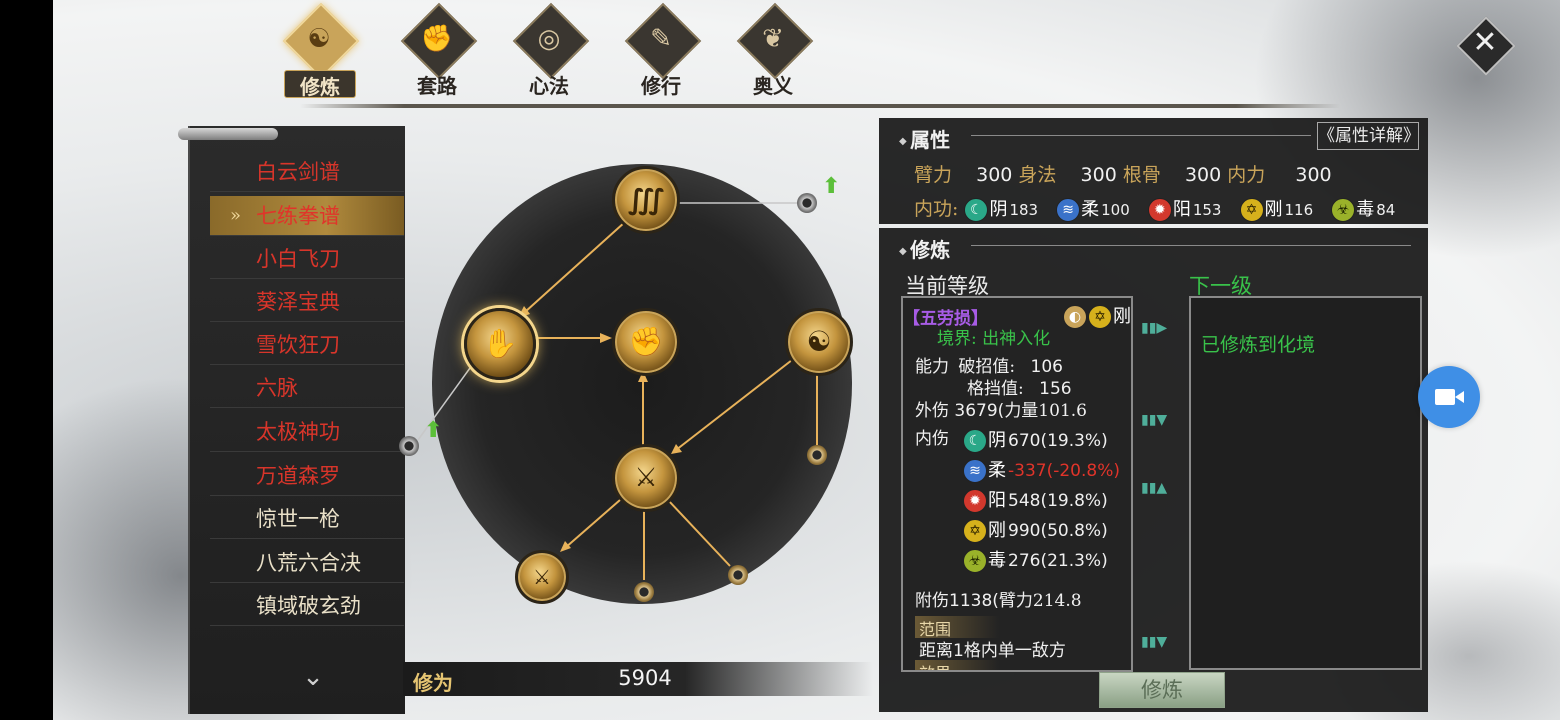 Image resolution: width=1560 pixels, height=720 pixels. I want to click on list-item: 小白飞刀, so click(307, 259).